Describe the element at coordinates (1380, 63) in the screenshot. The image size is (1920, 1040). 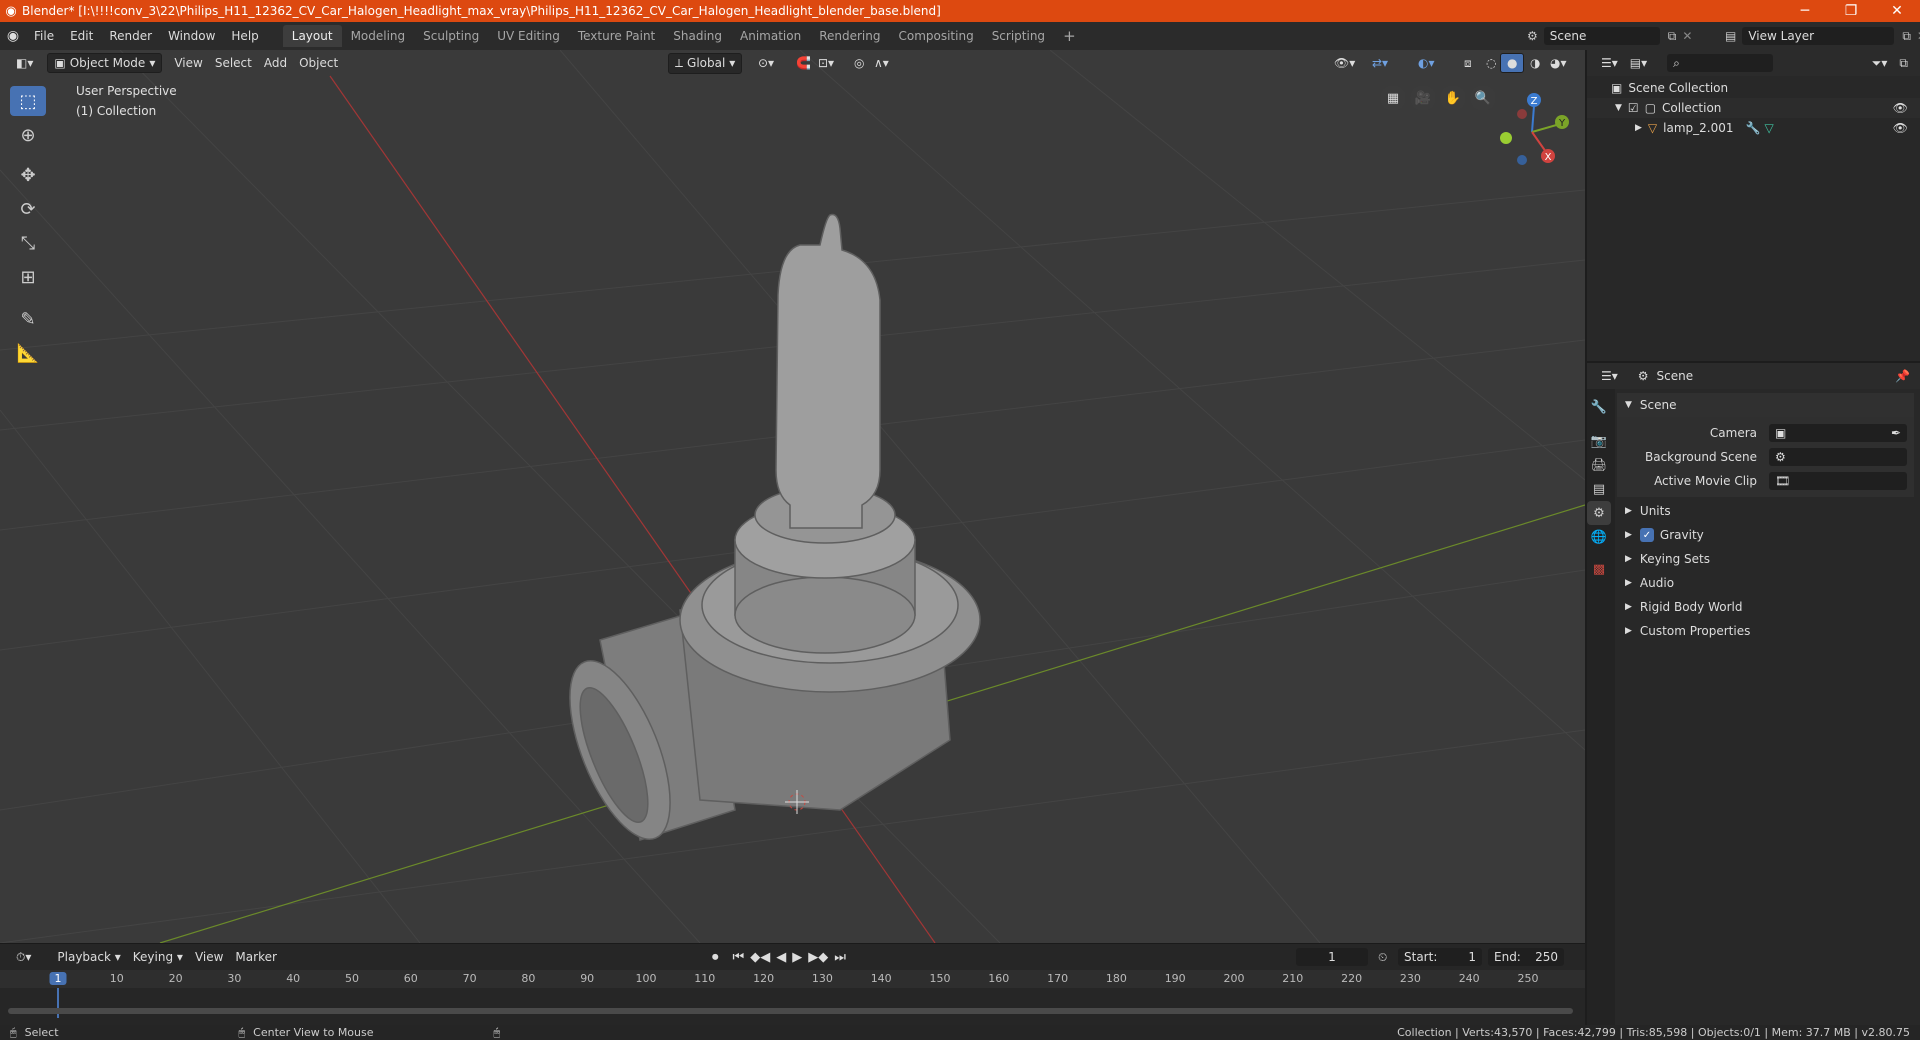
I see `gizmo-toggle-icon: ⇄▾` at that location.